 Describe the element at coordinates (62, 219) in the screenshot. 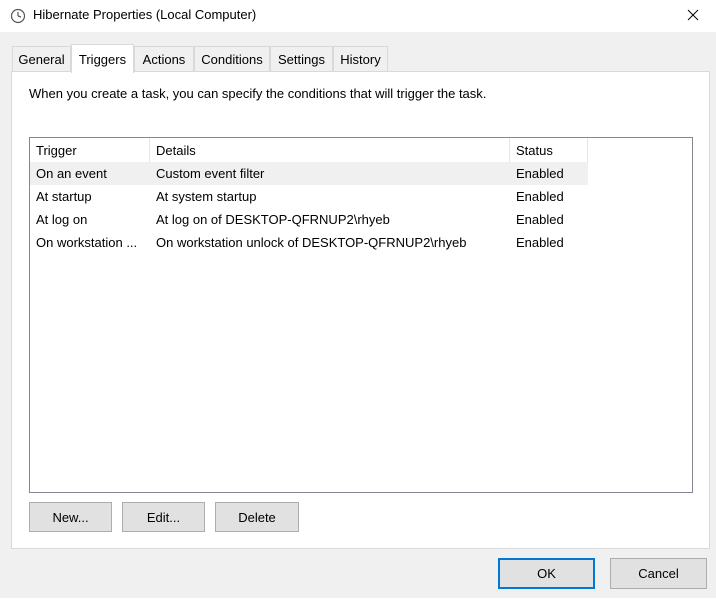

I see `trigger-cell: At log on` at that location.